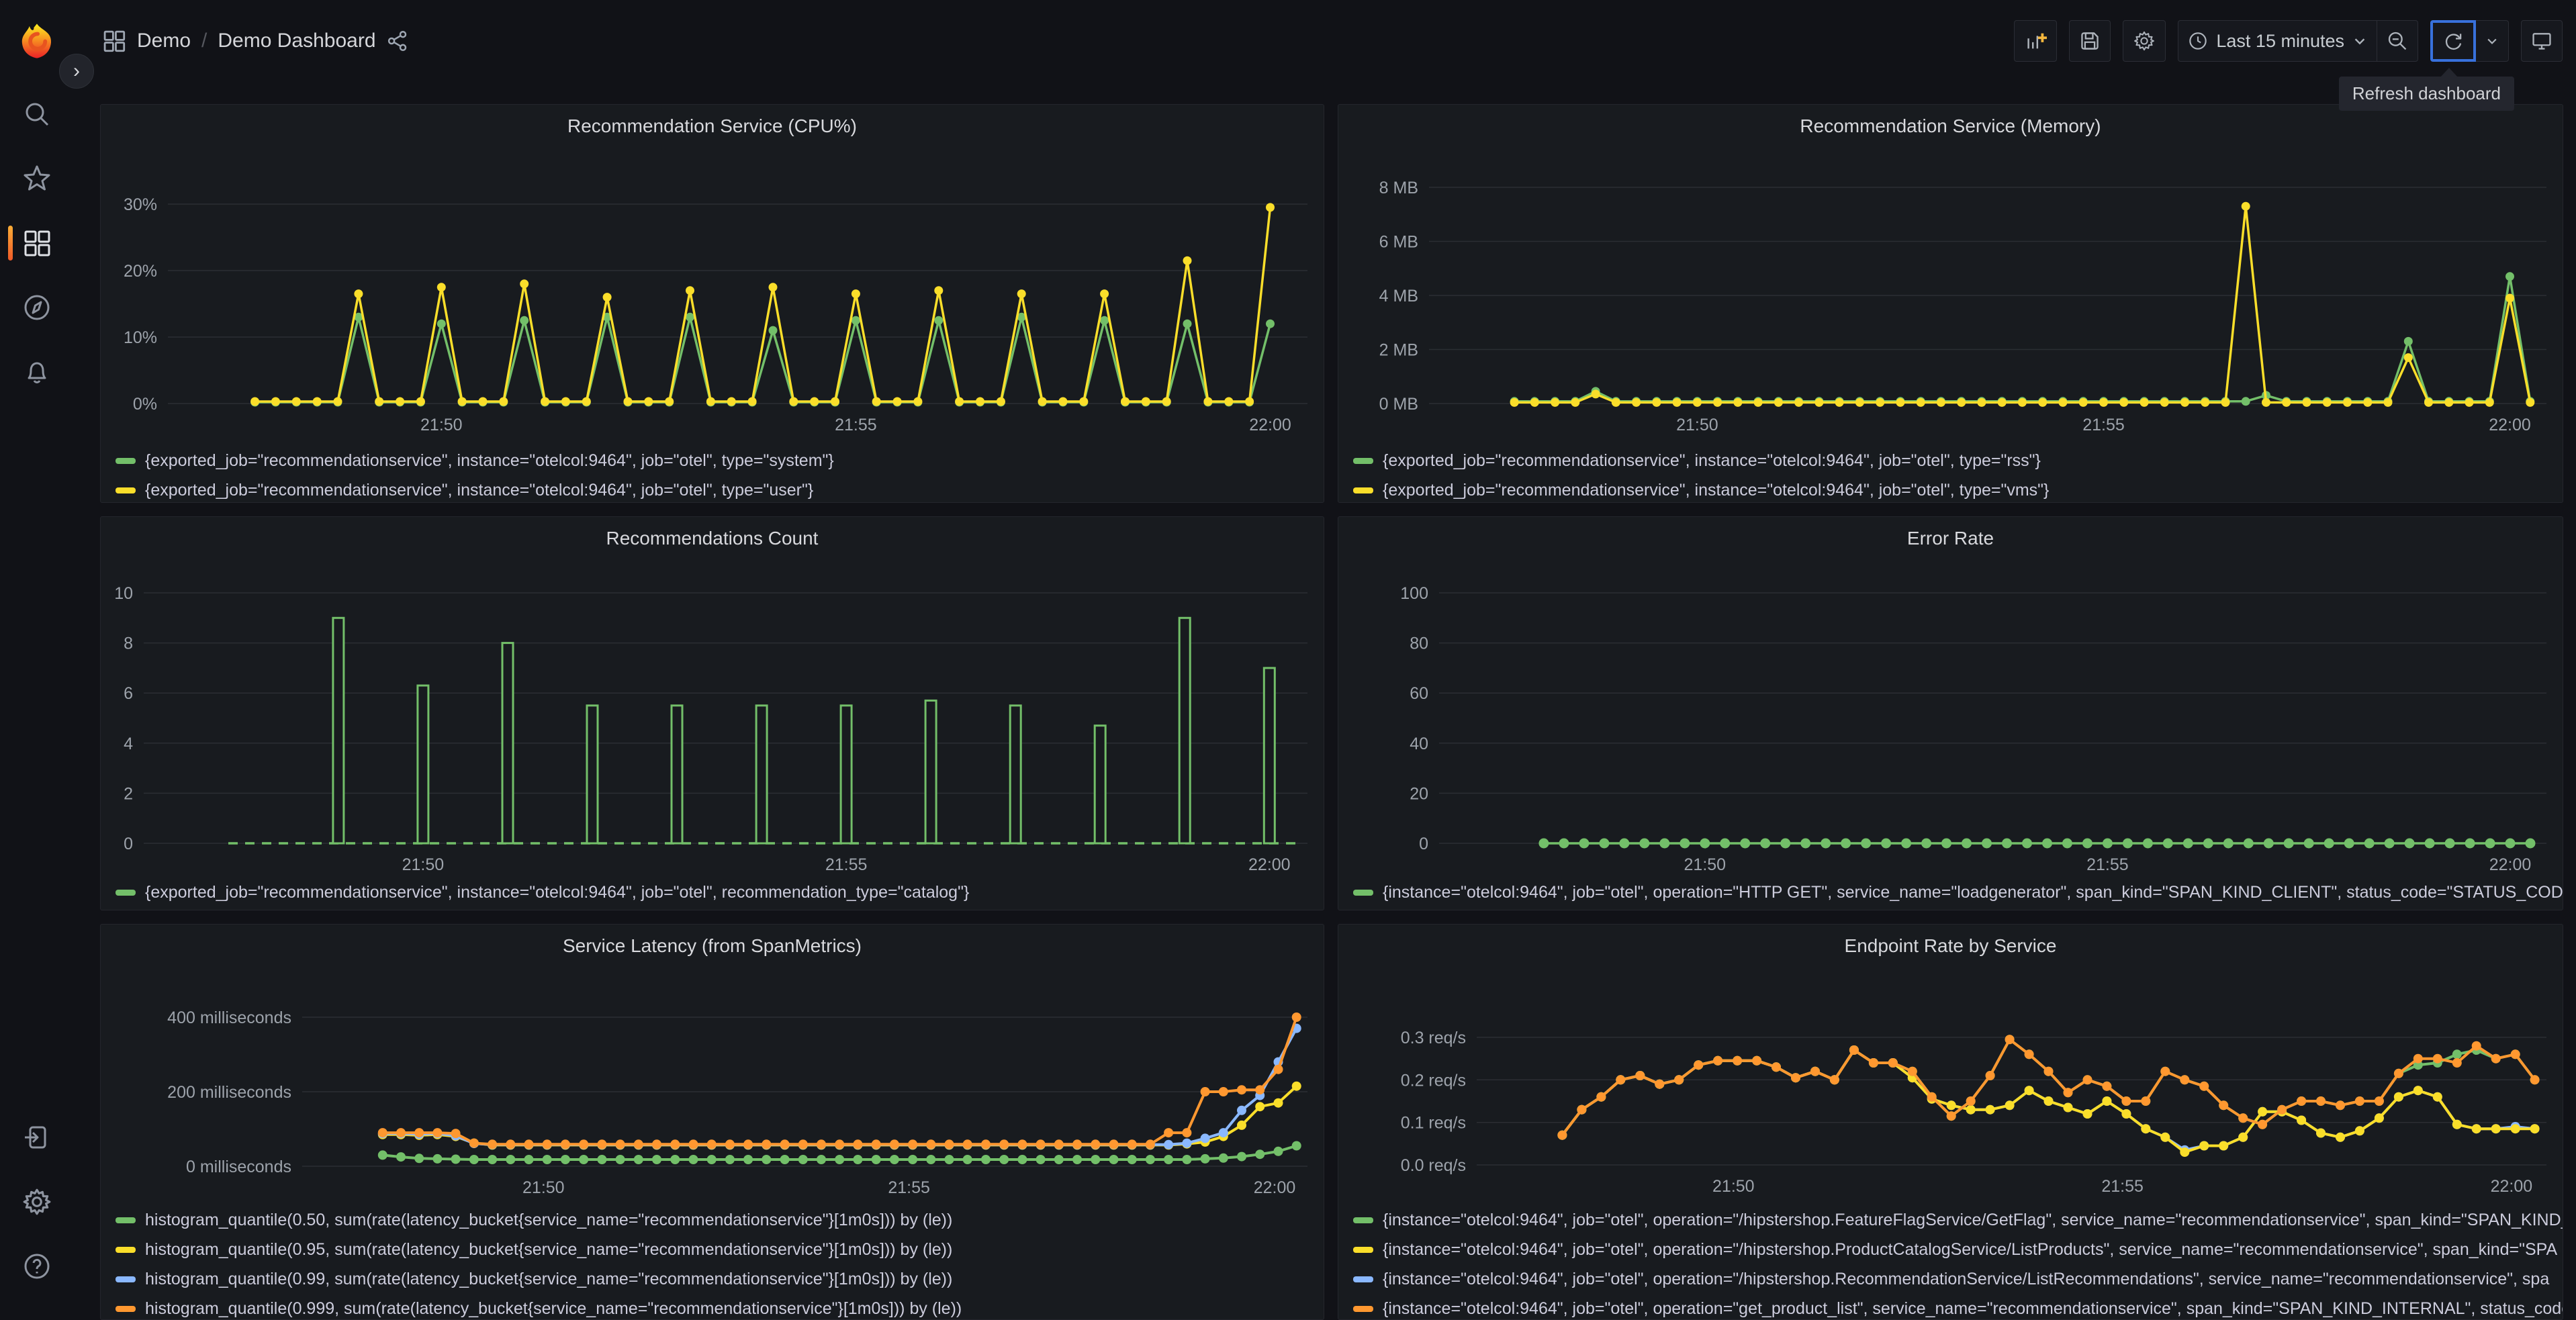  I want to click on sidebar-item-explore, so click(37, 308).